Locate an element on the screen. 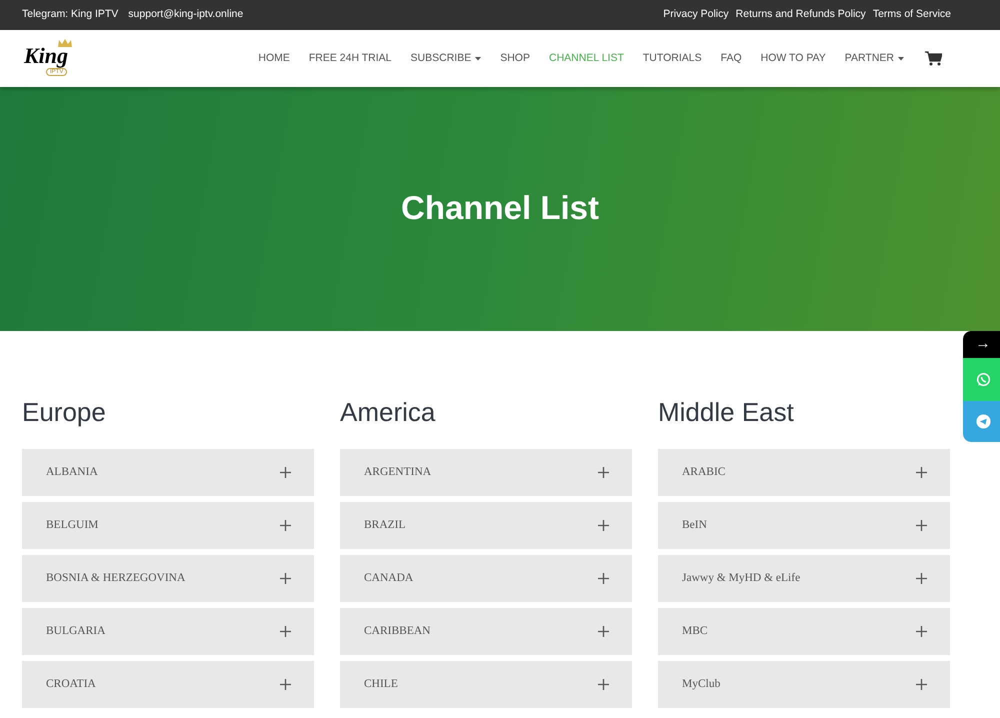  nav-link: PARTNER is located at coordinates (874, 58).